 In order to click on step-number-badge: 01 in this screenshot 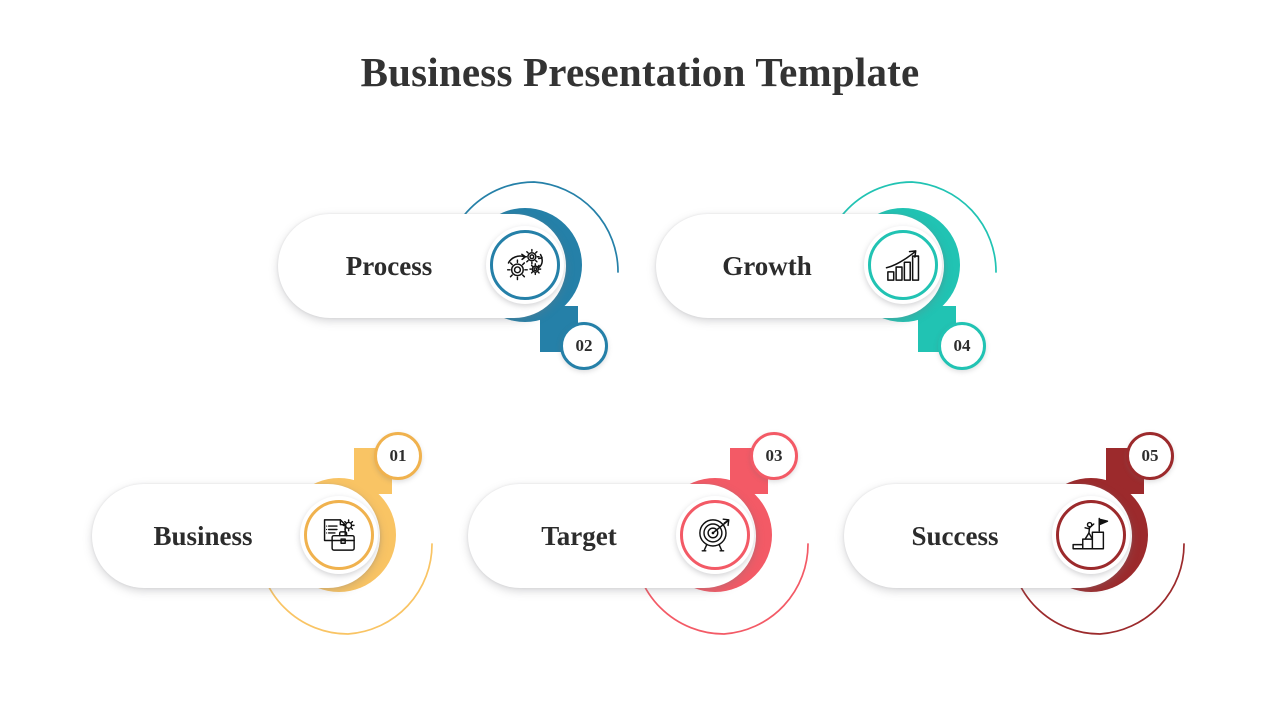, I will do `click(398, 456)`.